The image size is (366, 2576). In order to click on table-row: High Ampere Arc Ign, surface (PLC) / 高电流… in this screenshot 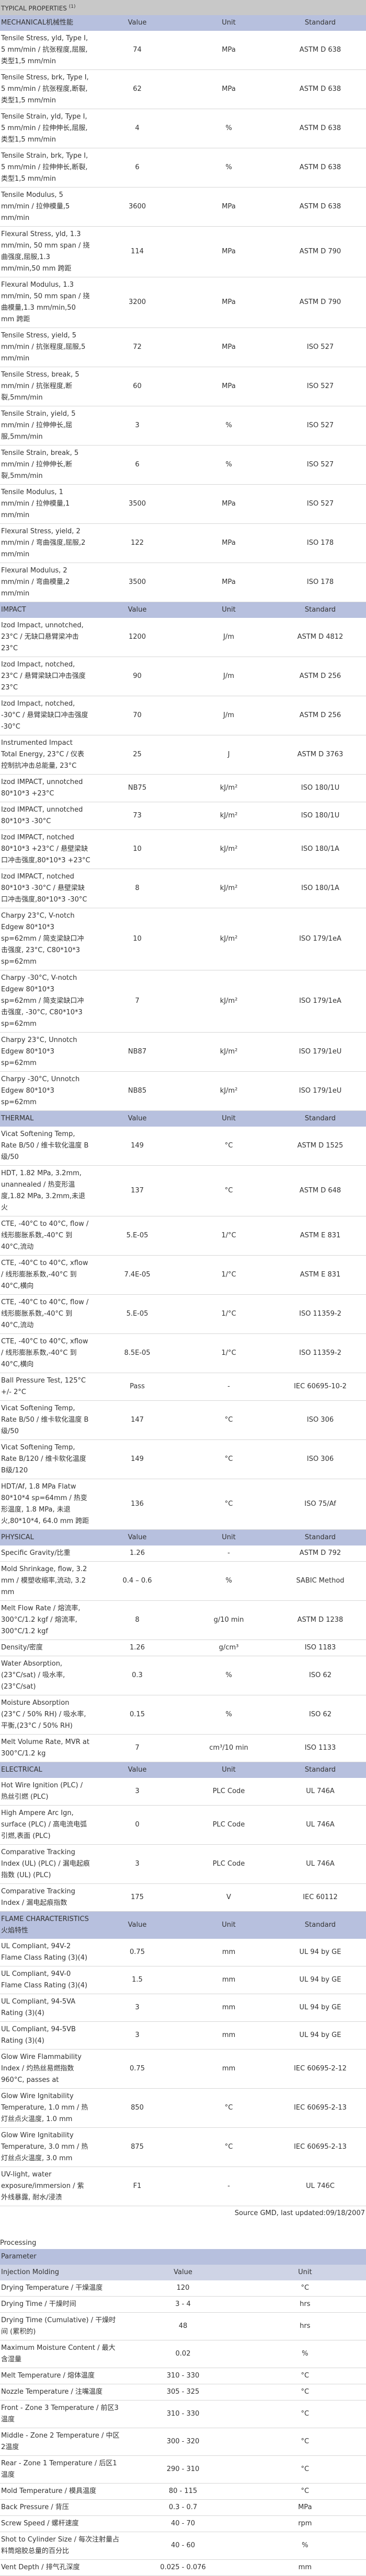, I will do `click(183, 1825)`.